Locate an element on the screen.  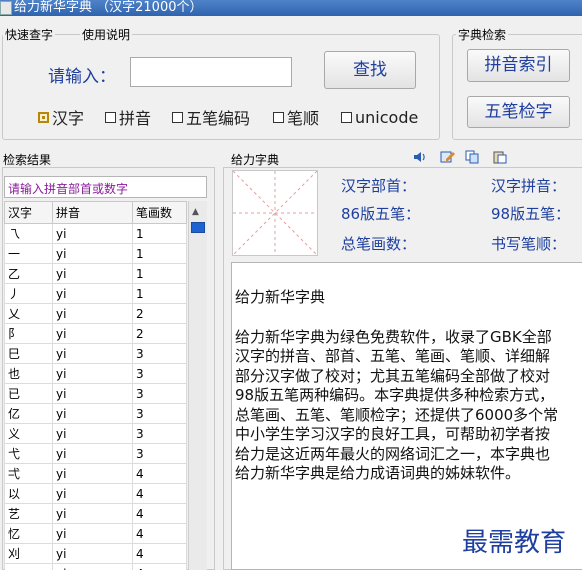
mode-hanzi: 汉字 is located at coordinates (61, 117).